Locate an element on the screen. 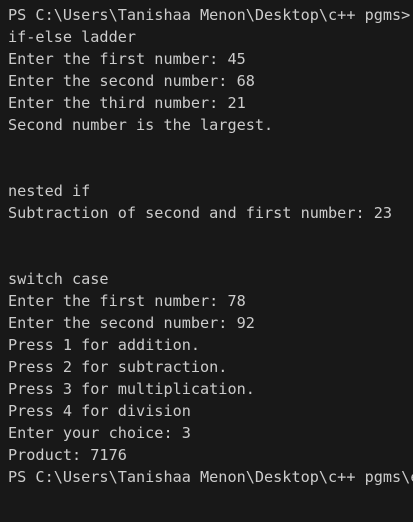  output-line: Enter the first number: 45 is located at coordinates (127, 59).